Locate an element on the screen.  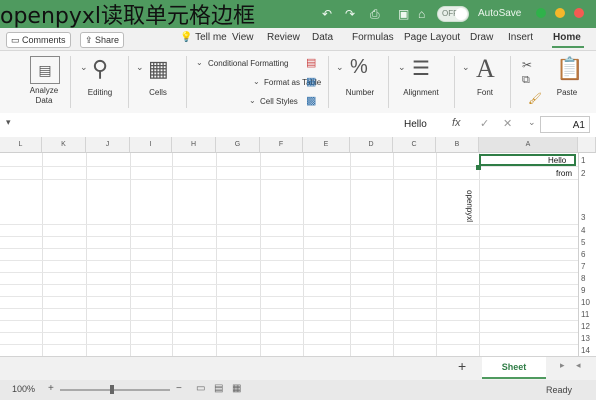
undo-icon: ↶ is located at coordinates (327, 14).